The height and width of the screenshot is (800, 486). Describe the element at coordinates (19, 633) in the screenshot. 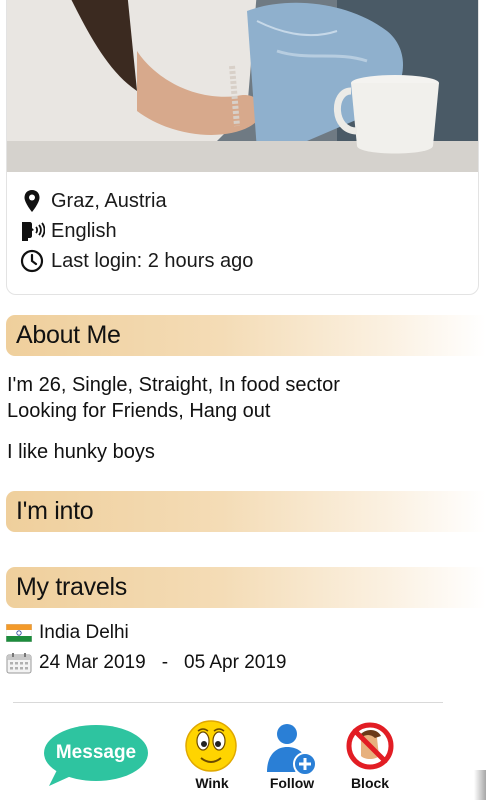

I see `india-flag-icon` at that location.